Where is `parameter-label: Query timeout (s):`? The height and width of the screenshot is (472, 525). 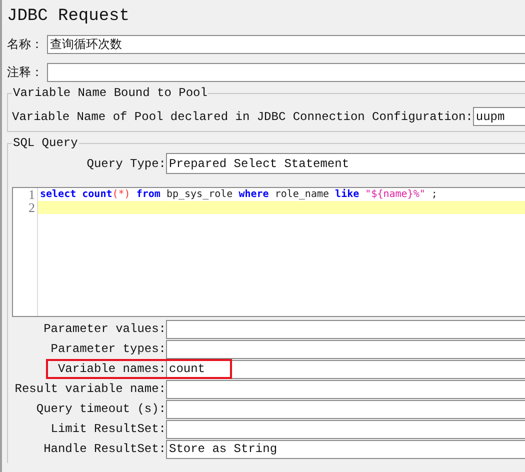
parameter-label: Query timeout (s): is located at coordinates (100, 409).